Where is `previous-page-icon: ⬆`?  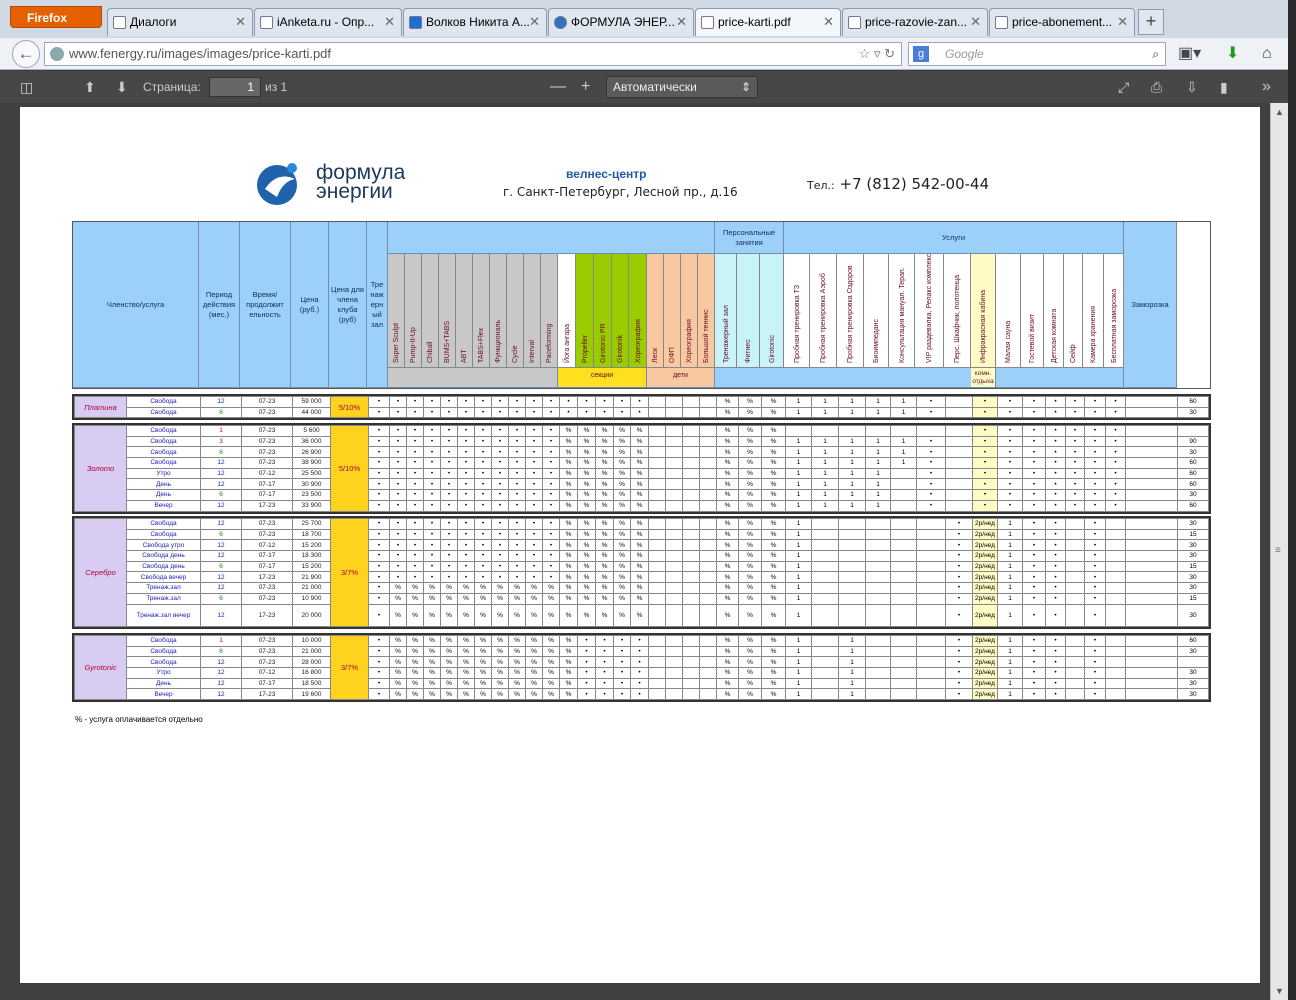
previous-page-icon: ⬆ is located at coordinates (90, 87).